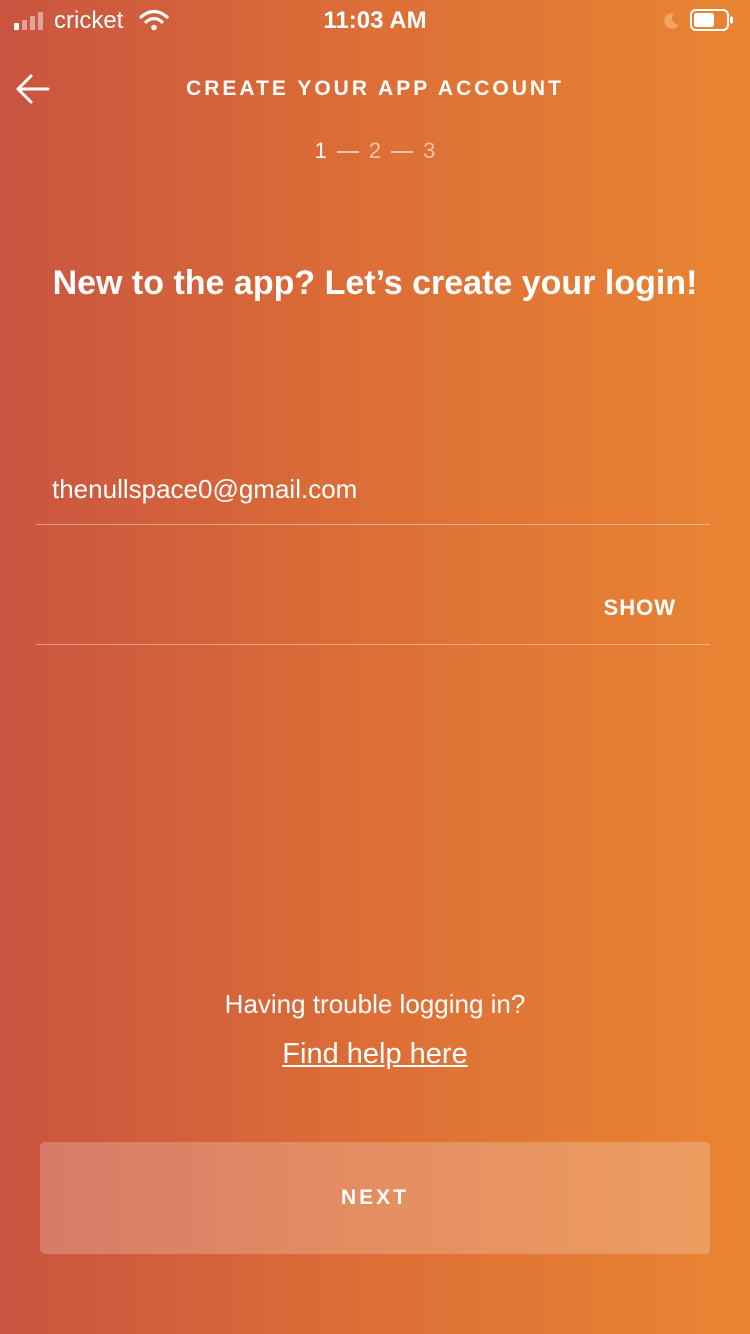  Describe the element at coordinates (711, 20) in the screenshot. I see `battery-icon` at that location.